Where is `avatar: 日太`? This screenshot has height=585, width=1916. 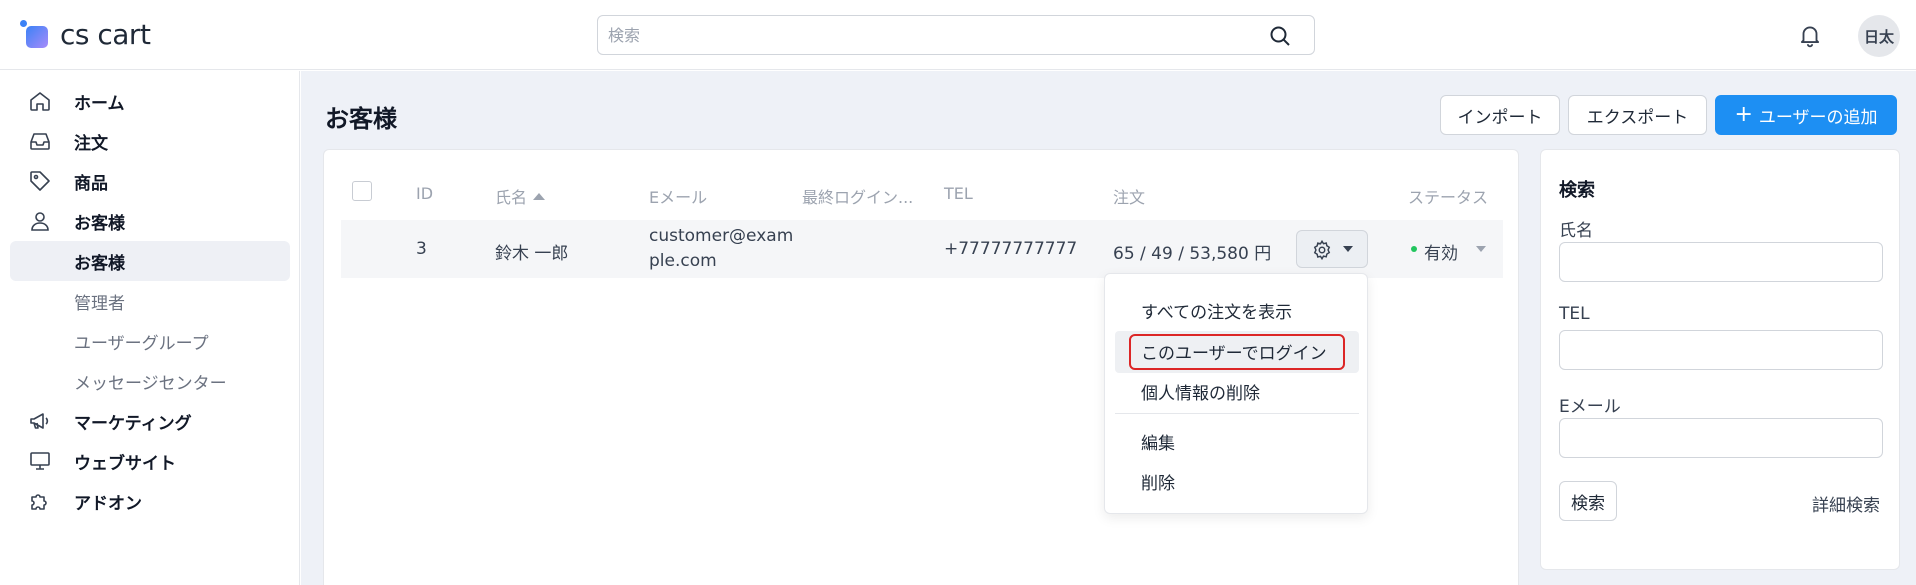
avatar: 日太 is located at coordinates (1879, 36).